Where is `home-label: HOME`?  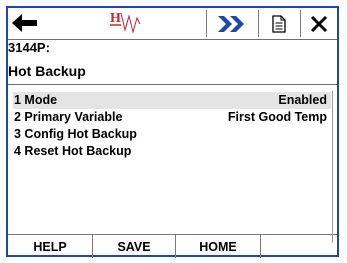
home-label: HOME is located at coordinates (218, 246).